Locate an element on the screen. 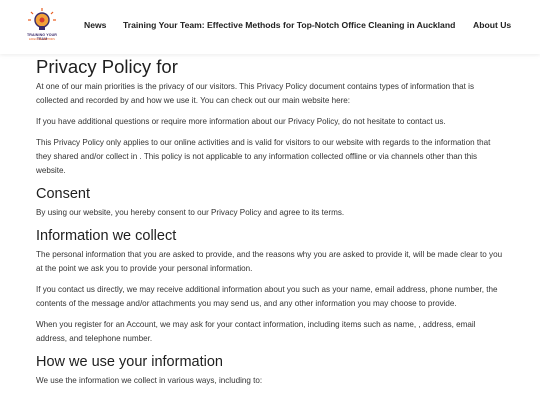 This screenshot has width=540, height=405. page-title: Privacy Policy for is located at coordinates (107, 66).